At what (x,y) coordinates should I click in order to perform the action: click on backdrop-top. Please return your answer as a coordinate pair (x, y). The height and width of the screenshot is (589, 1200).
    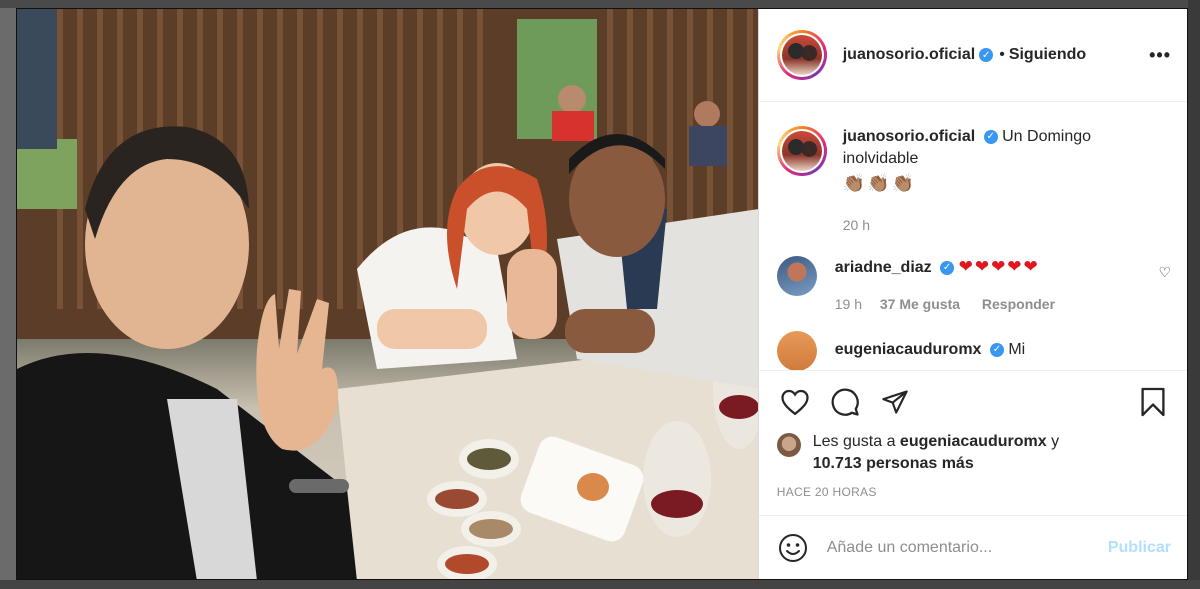
    Looking at the image, I should click on (600, 4).